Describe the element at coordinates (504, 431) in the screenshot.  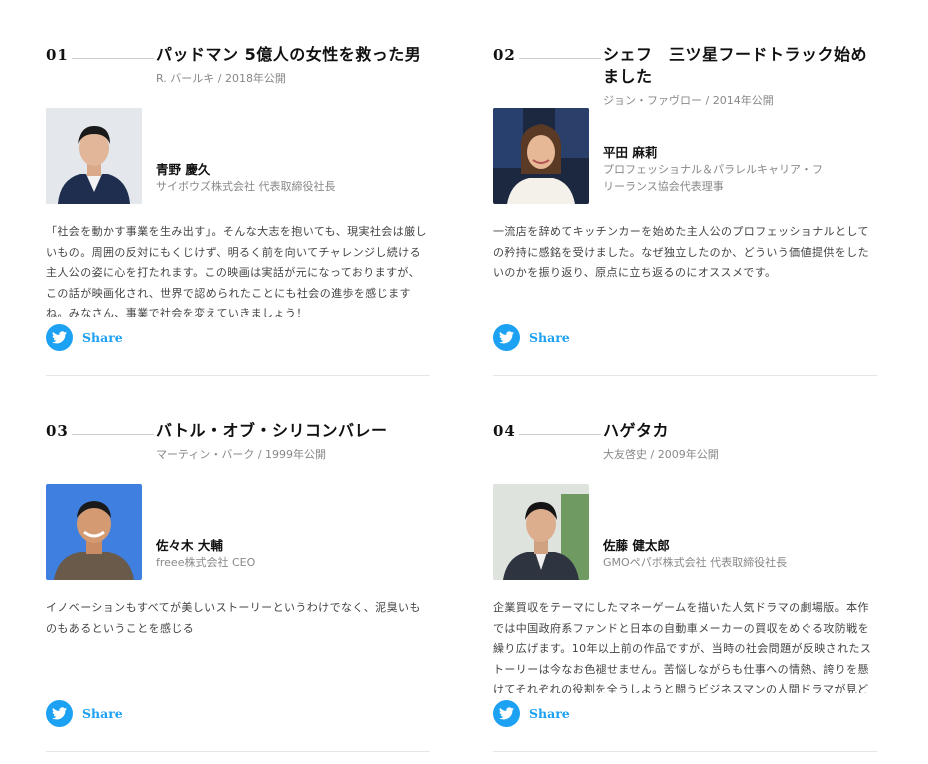
I see `card-number: 04` at that location.